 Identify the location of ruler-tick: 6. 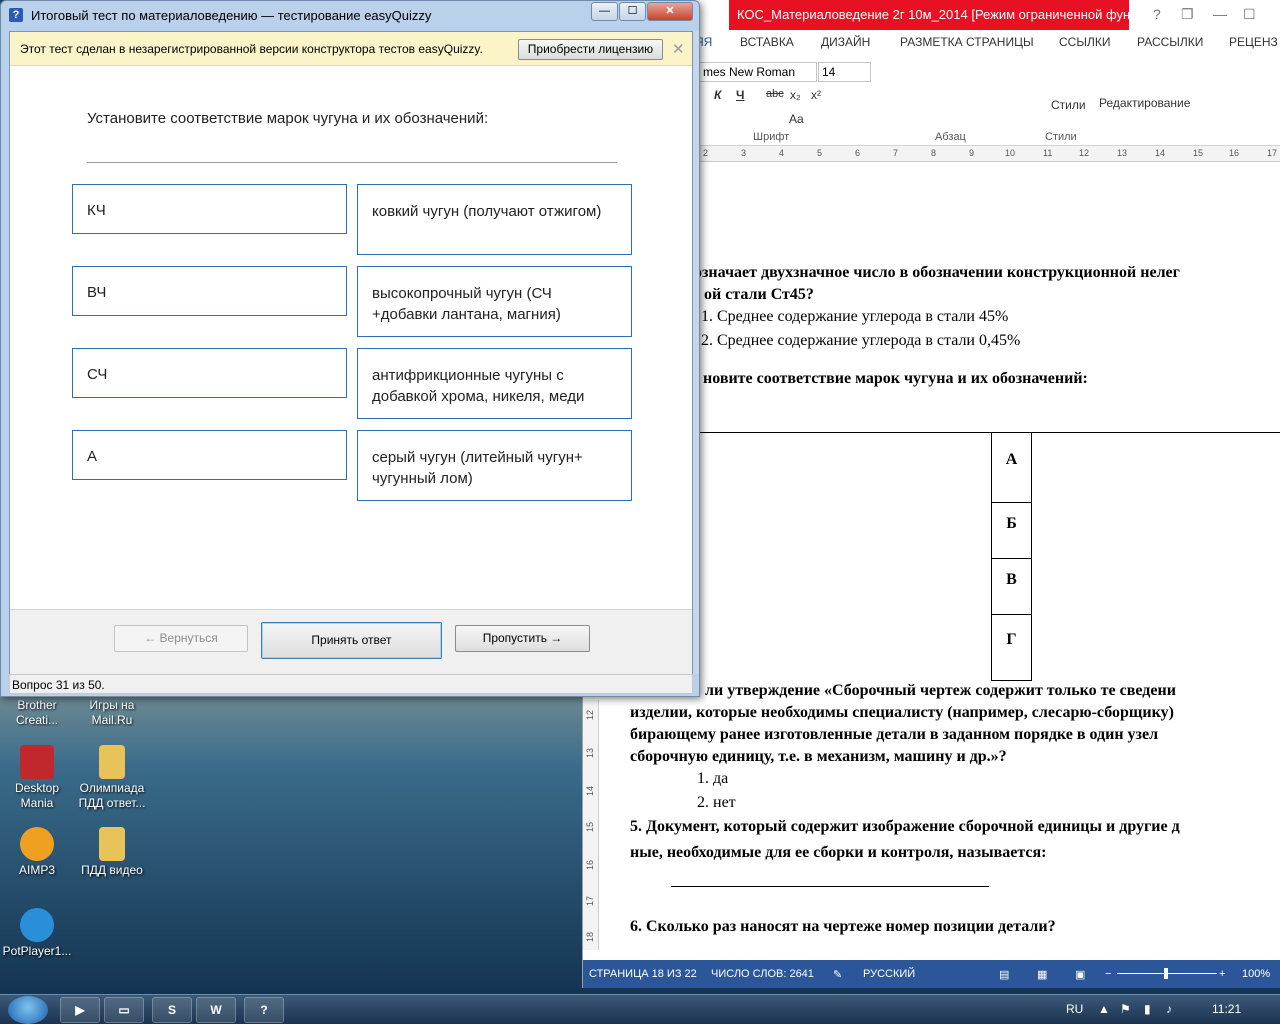
(858, 153).